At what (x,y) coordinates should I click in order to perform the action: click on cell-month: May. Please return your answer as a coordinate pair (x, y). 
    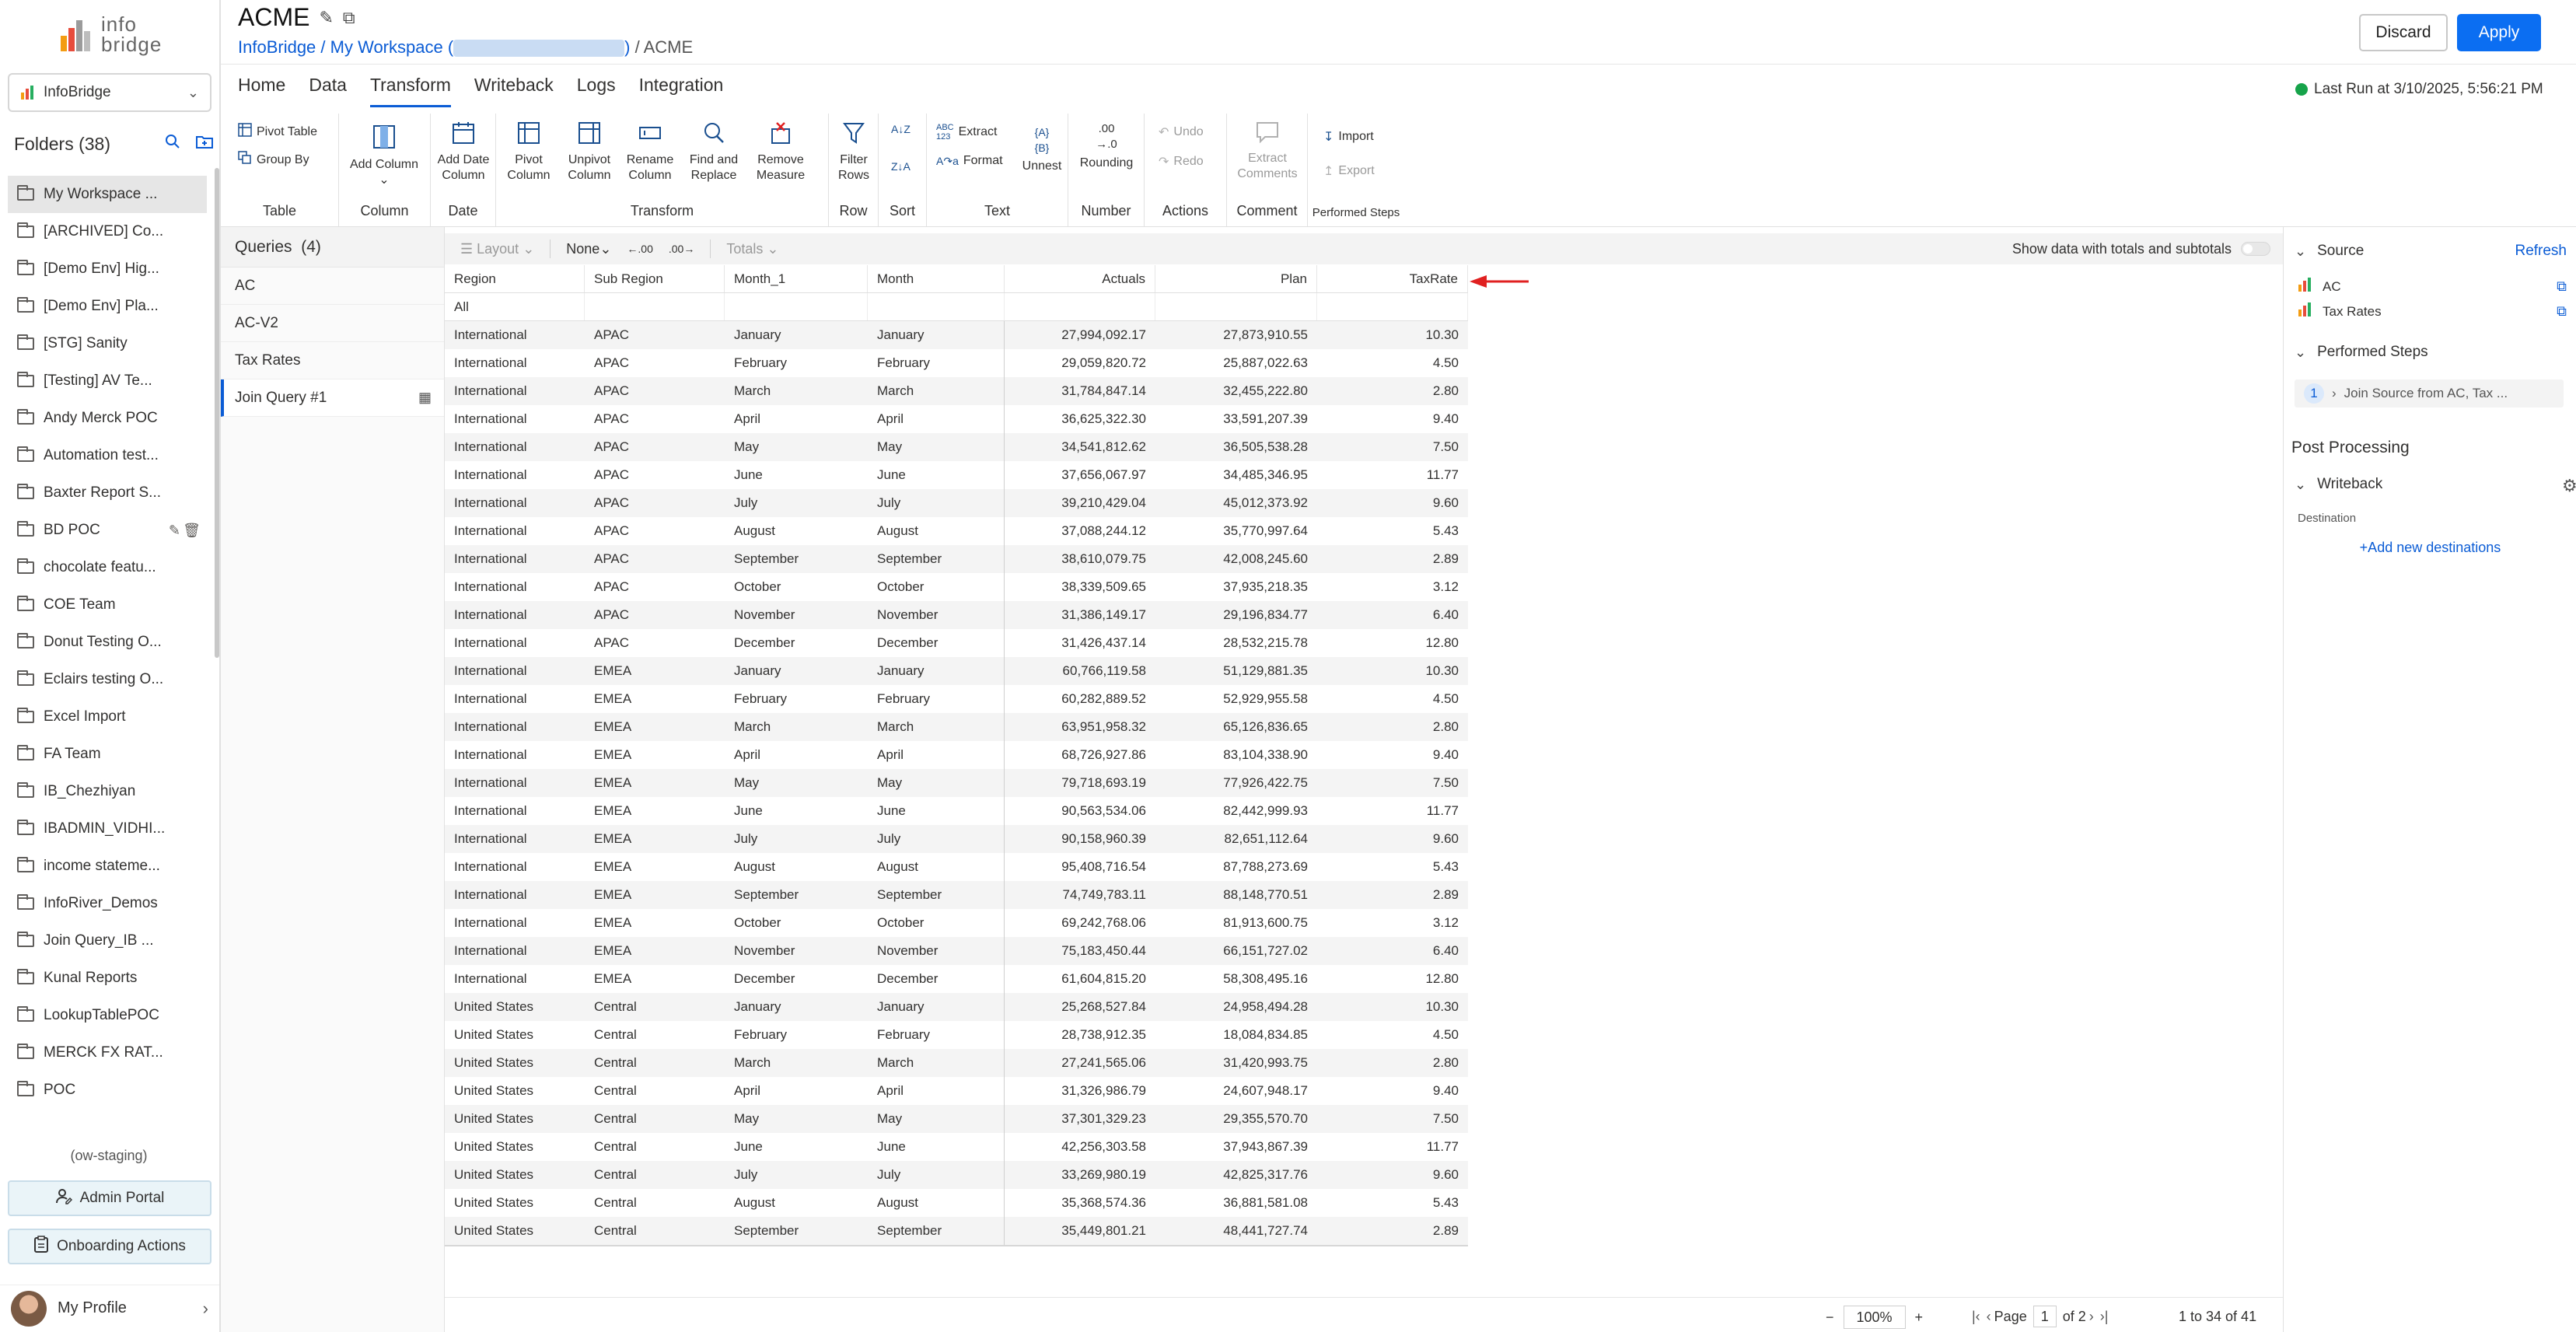
    Looking at the image, I should click on (937, 783).